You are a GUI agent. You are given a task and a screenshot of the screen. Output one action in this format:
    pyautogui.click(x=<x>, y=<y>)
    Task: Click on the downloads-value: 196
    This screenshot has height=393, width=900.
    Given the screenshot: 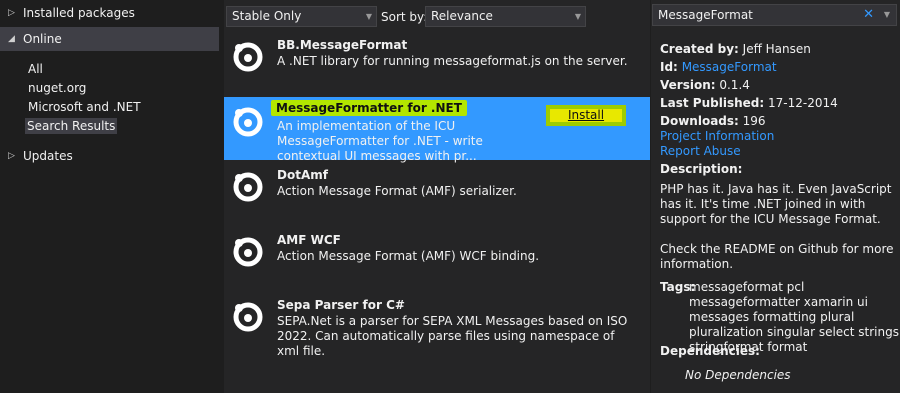 What is the action you would take?
    pyautogui.click(x=754, y=121)
    